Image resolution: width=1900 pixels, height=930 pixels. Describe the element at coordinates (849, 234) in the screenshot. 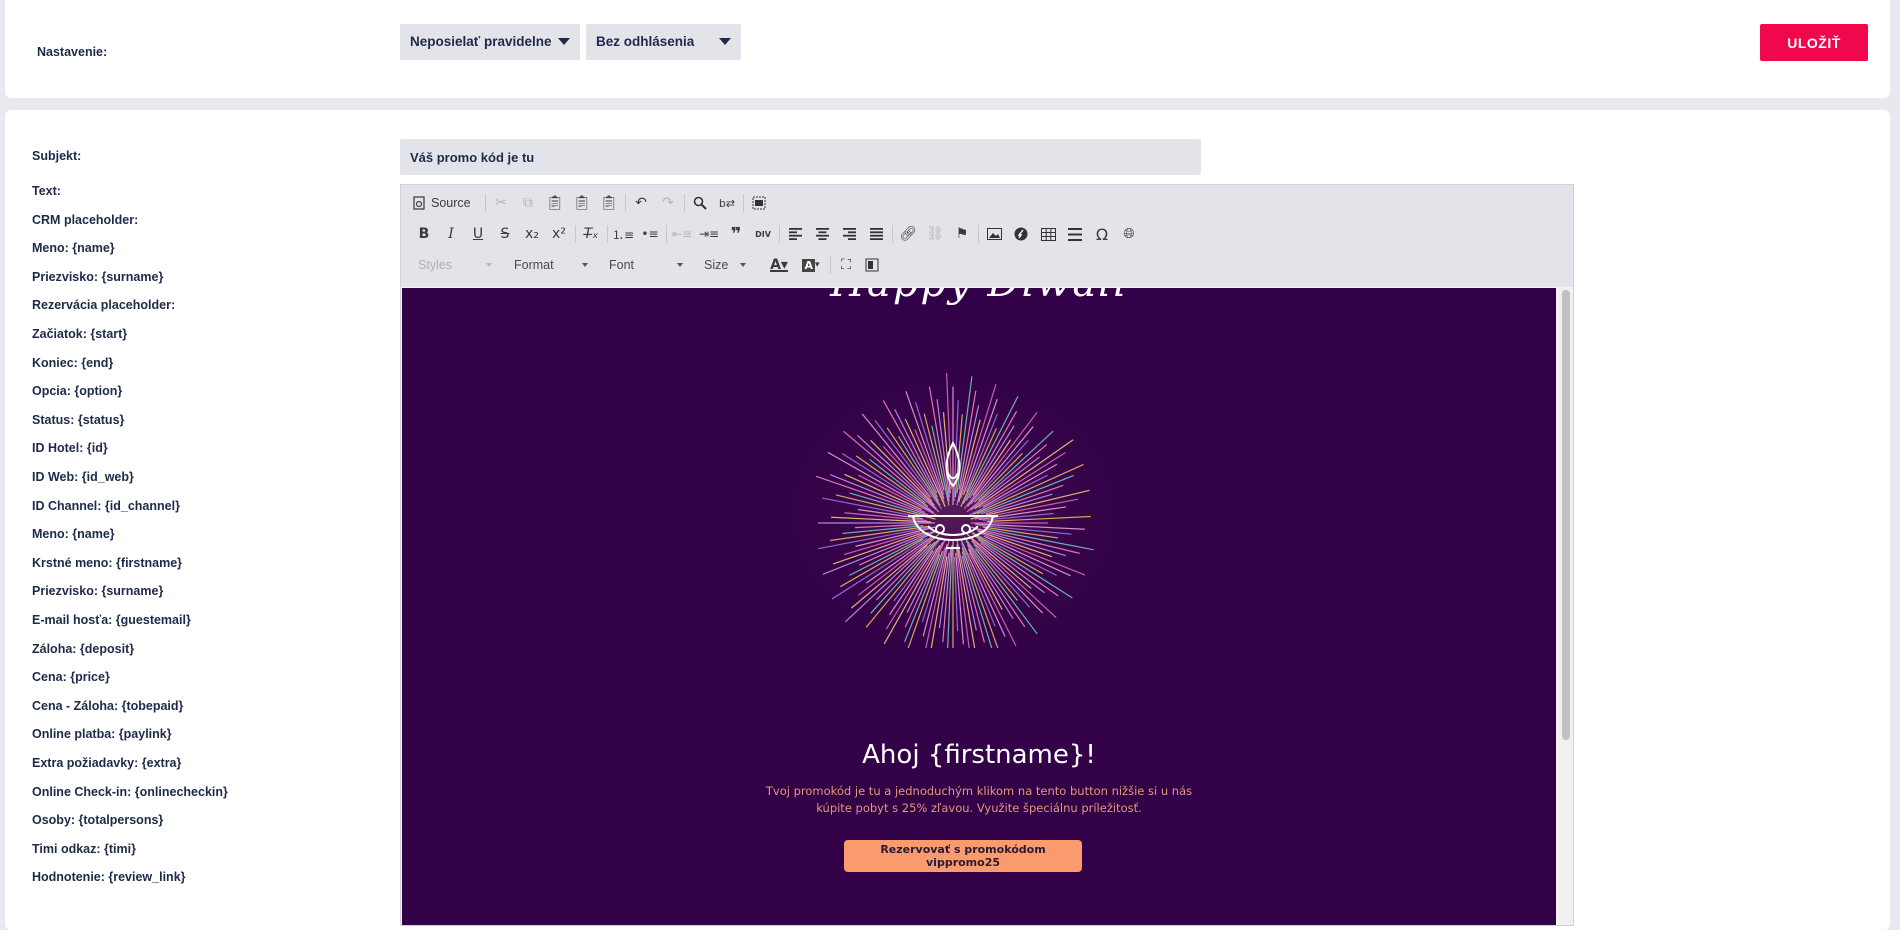

I see `align-right-icon` at that location.